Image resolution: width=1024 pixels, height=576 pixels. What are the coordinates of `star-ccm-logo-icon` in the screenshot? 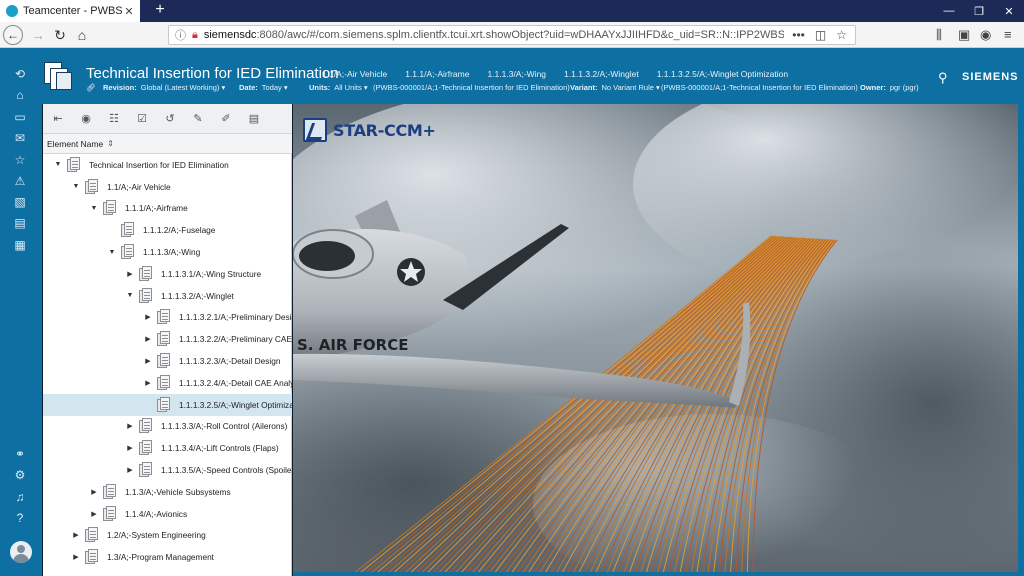 It's located at (315, 130).